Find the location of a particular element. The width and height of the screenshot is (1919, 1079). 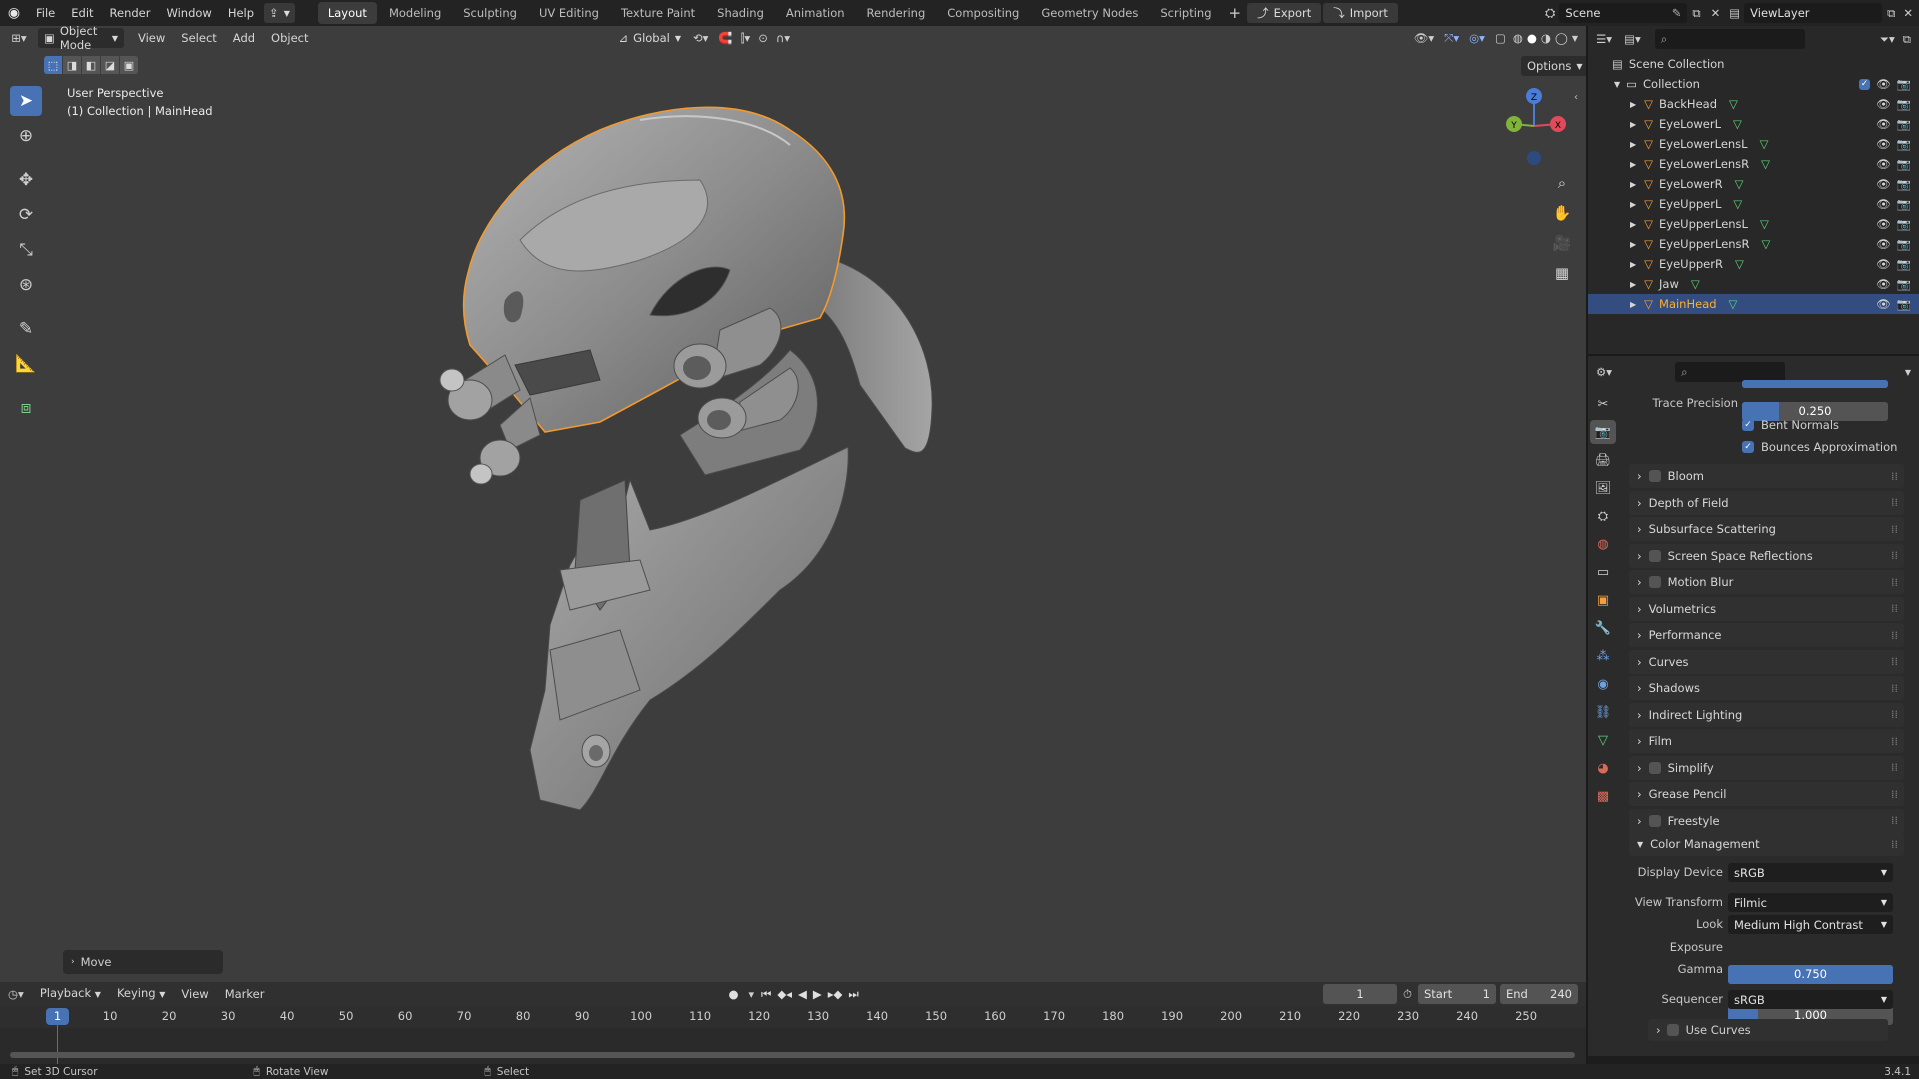

outliner-object-row: ▶ ▽ EyeUpperR ▽ 👁 📷 is located at coordinates (1753, 264).